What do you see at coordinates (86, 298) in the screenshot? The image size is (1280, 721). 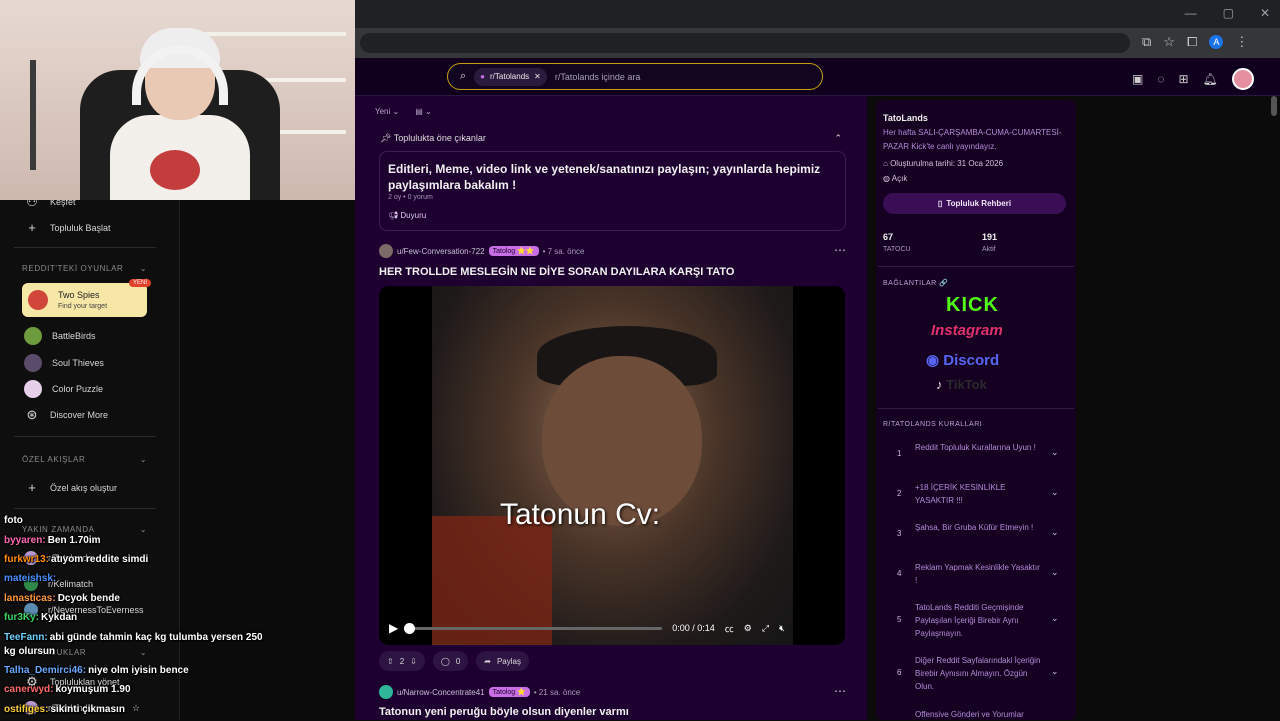 I see `featured-game-card: Two Spies Find your target YENİ` at bounding box center [86, 298].